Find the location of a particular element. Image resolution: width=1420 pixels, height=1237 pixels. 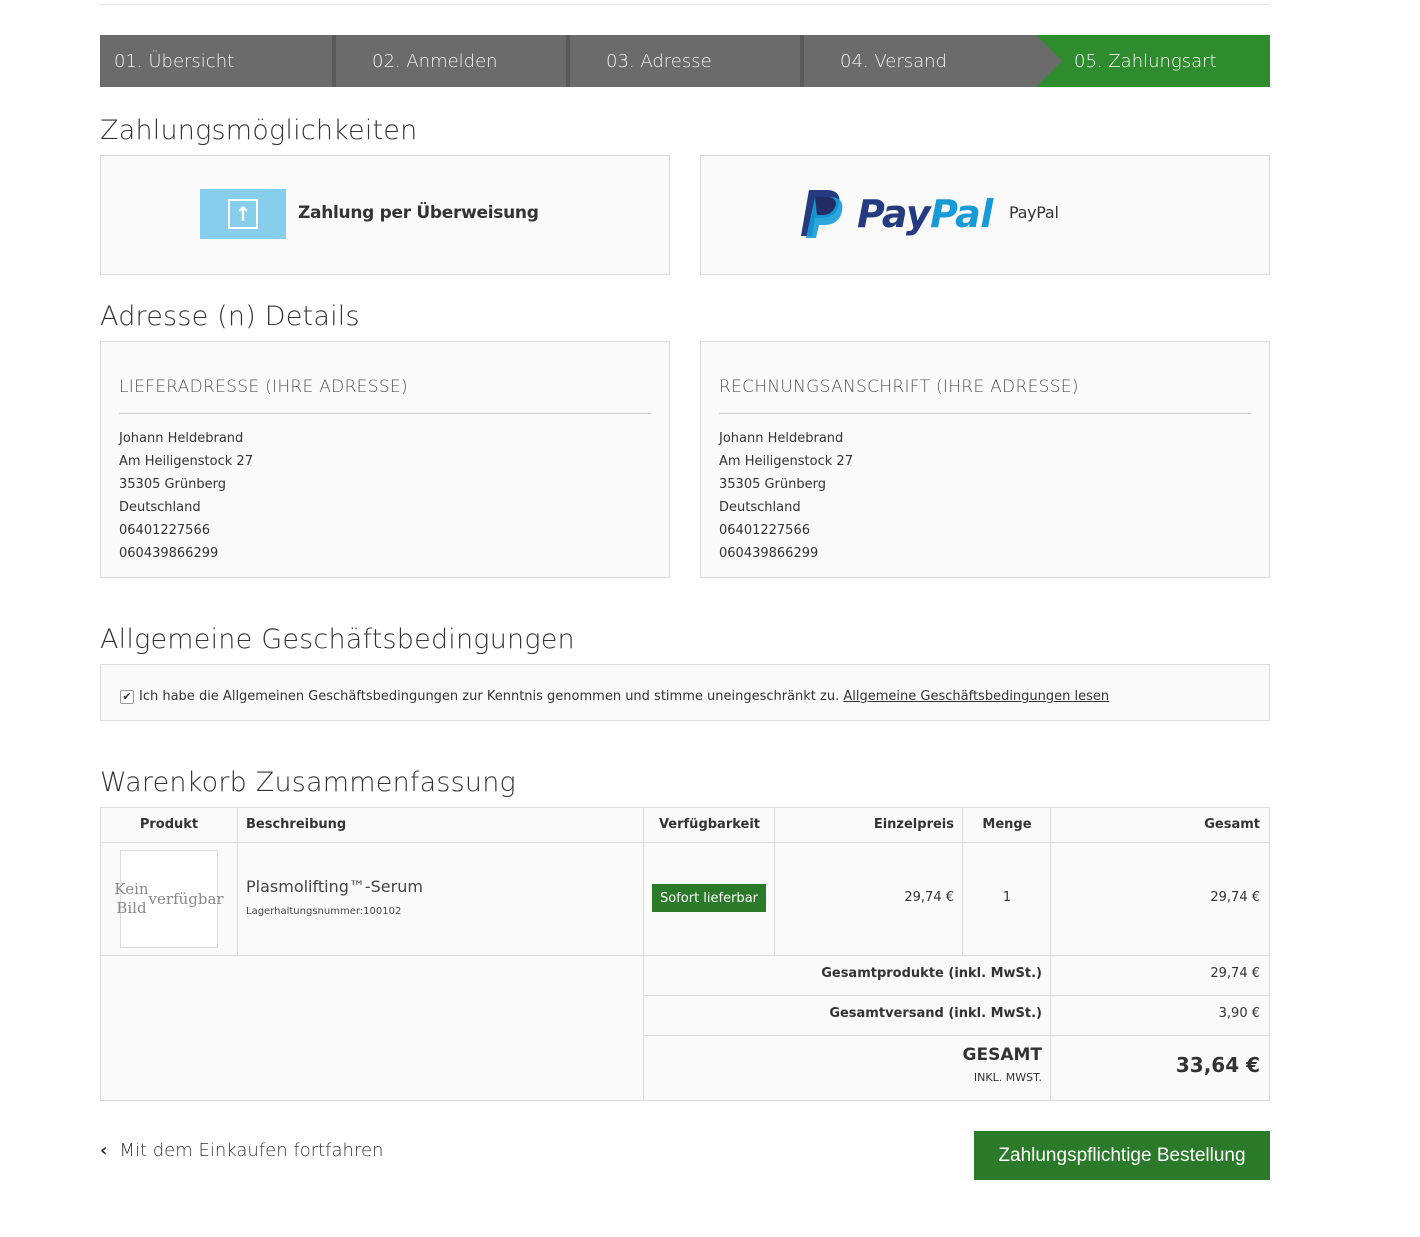

continue-shopping-link: ‹ Mit dem Einkaufen fortfahren is located at coordinates (241, 1150).